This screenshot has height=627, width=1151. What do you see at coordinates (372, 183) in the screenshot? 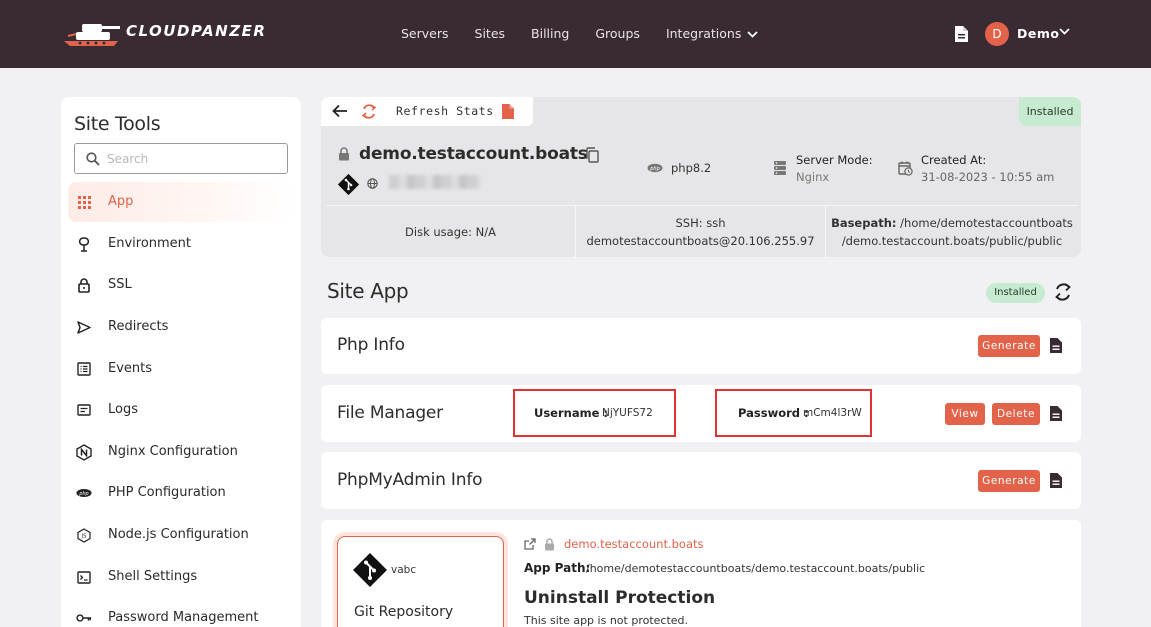
I see `globe-icon` at bounding box center [372, 183].